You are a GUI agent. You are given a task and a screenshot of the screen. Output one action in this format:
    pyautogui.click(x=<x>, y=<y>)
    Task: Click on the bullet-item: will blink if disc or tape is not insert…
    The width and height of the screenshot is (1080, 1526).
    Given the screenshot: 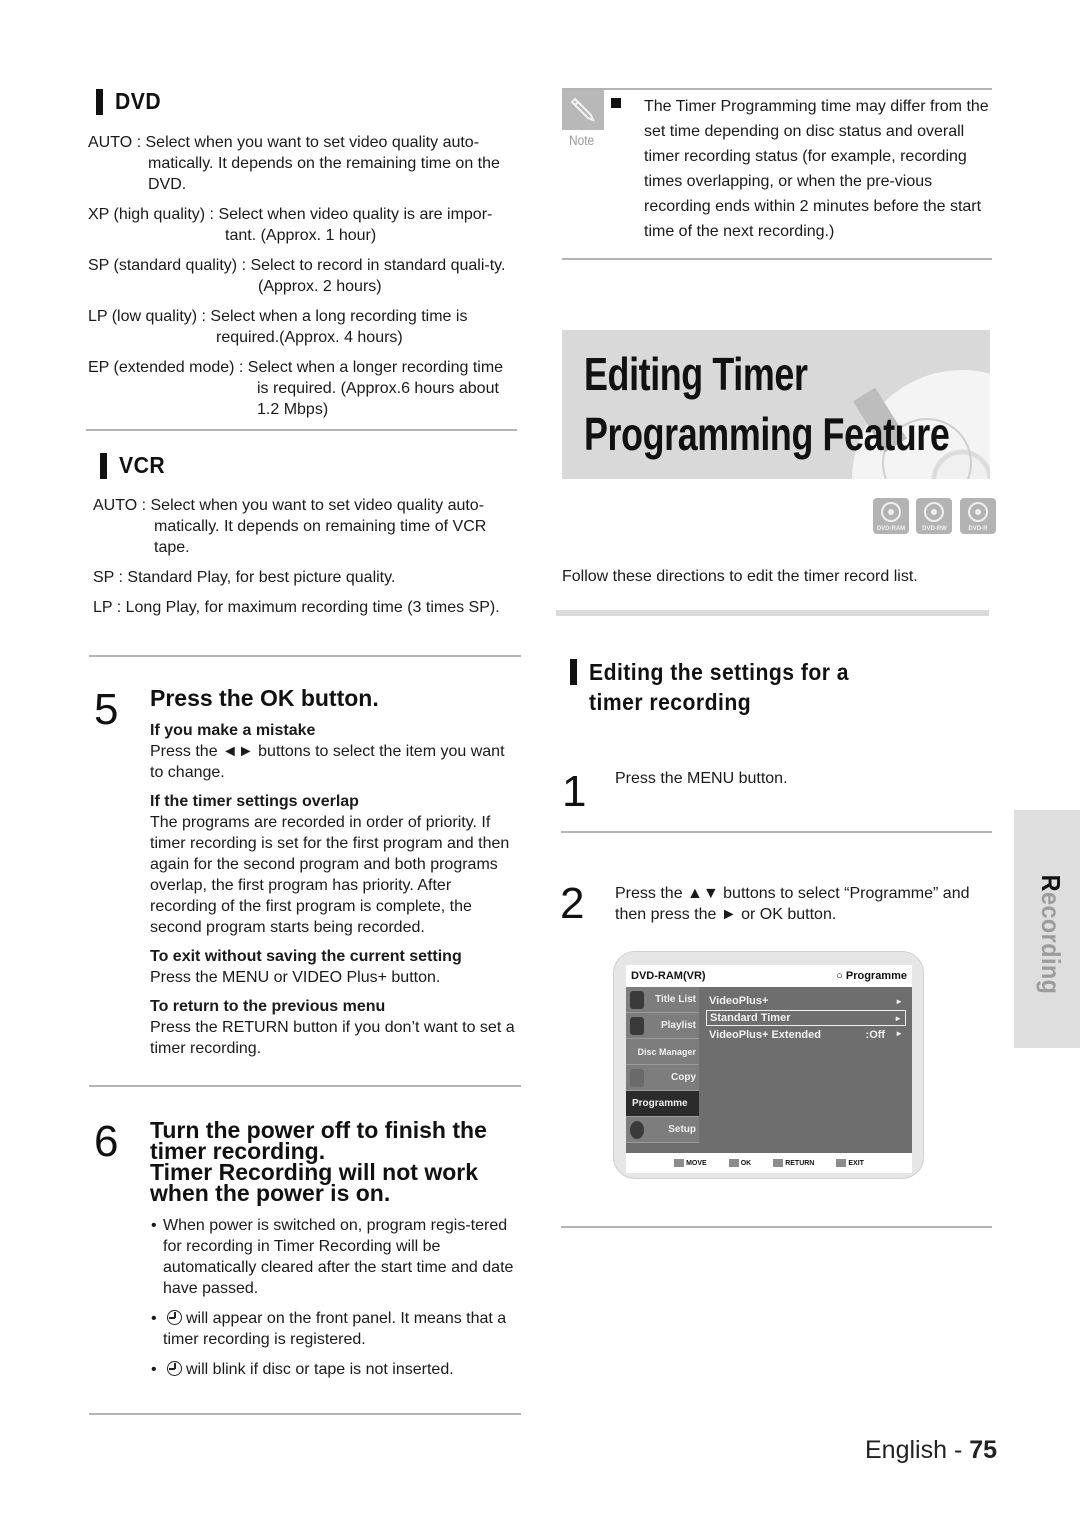 What is the action you would take?
    pyautogui.click(x=336, y=1369)
    